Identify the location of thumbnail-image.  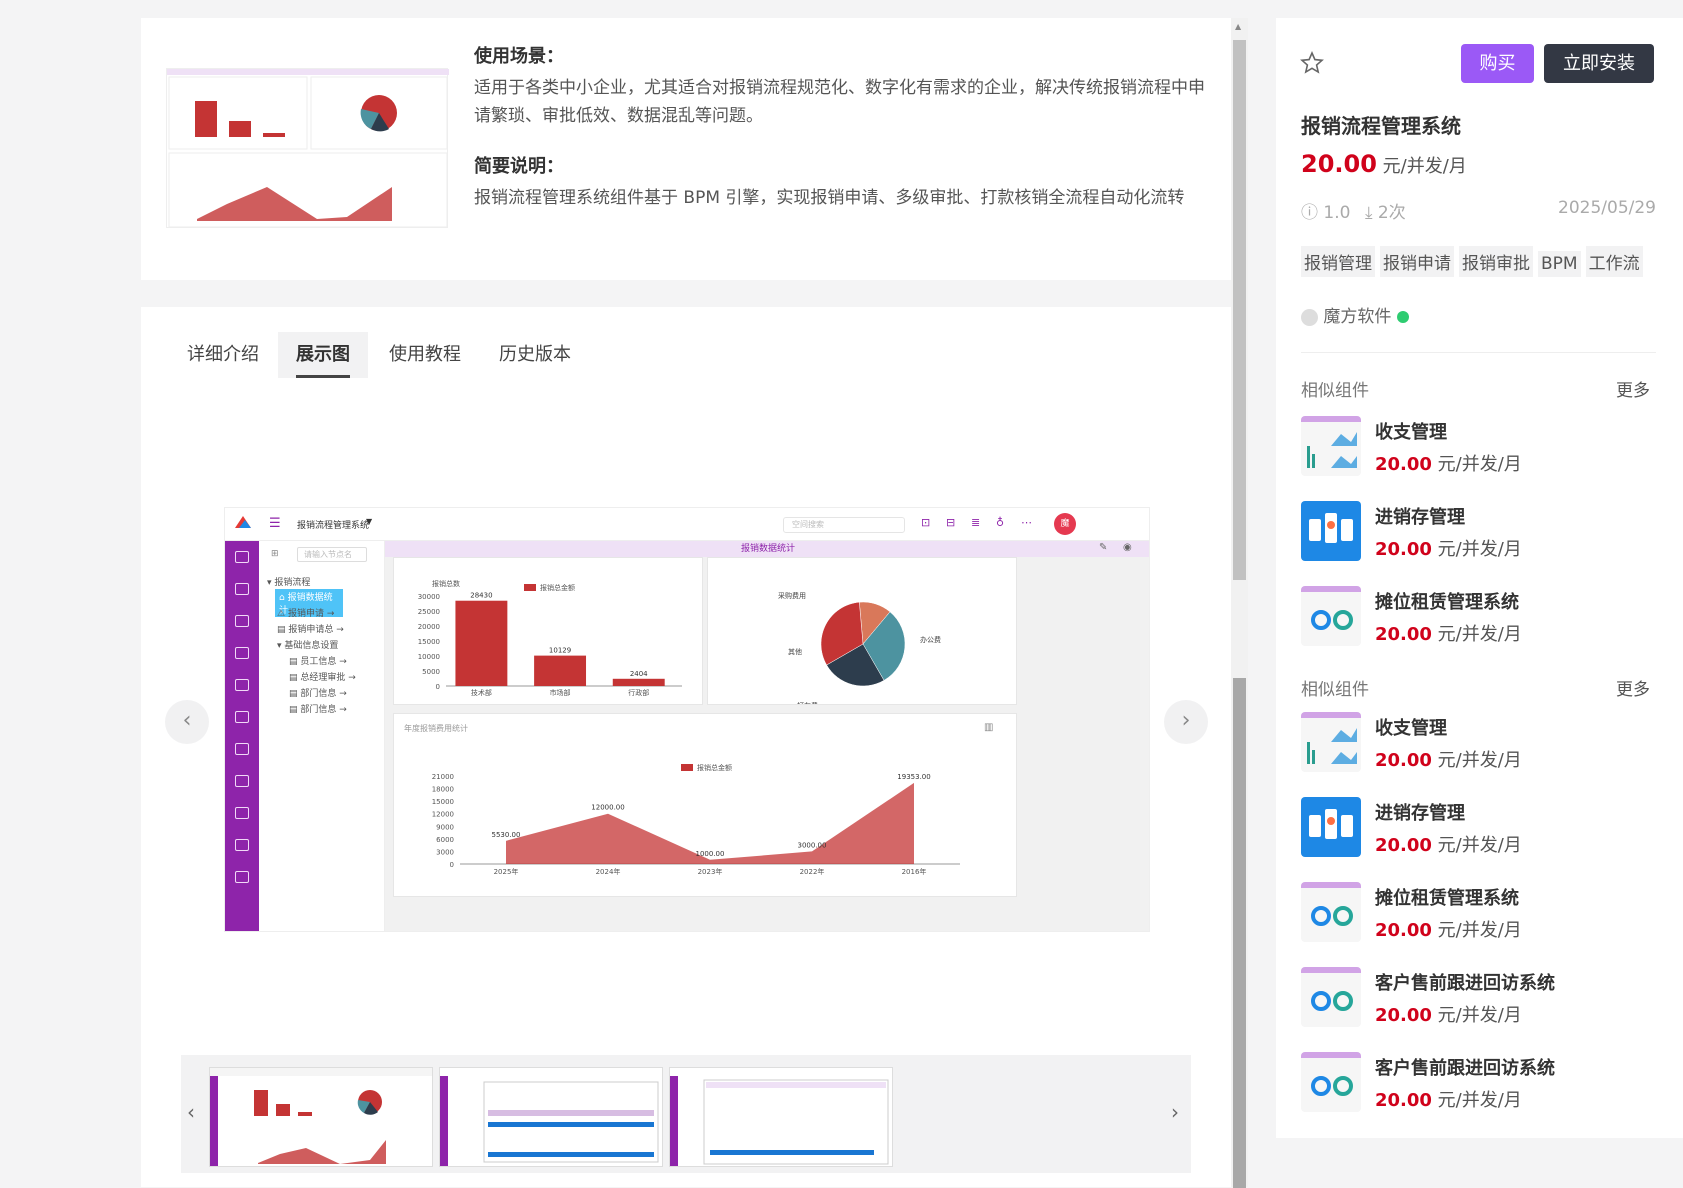
(779, 1121).